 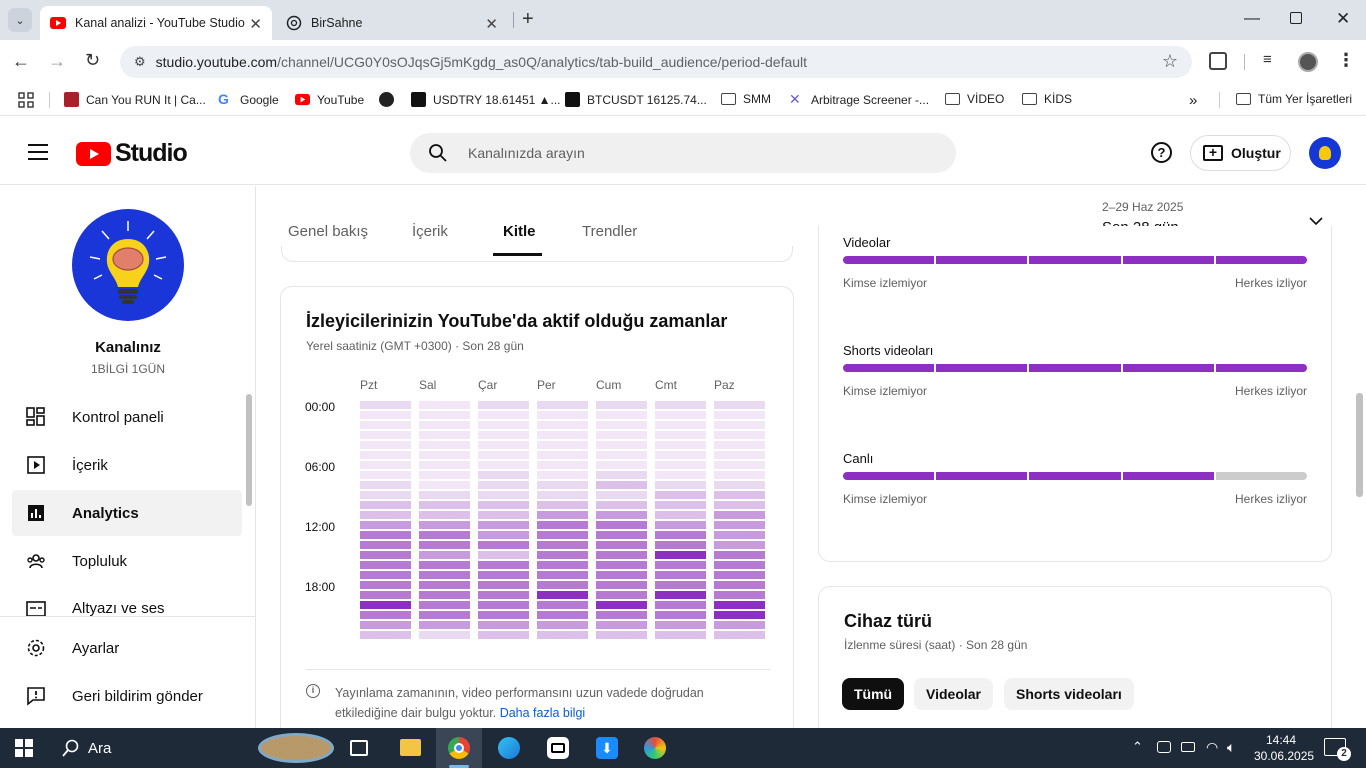 What do you see at coordinates (1296, 18) in the screenshot?
I see `restore-button` at bounding box center [1296, 18].